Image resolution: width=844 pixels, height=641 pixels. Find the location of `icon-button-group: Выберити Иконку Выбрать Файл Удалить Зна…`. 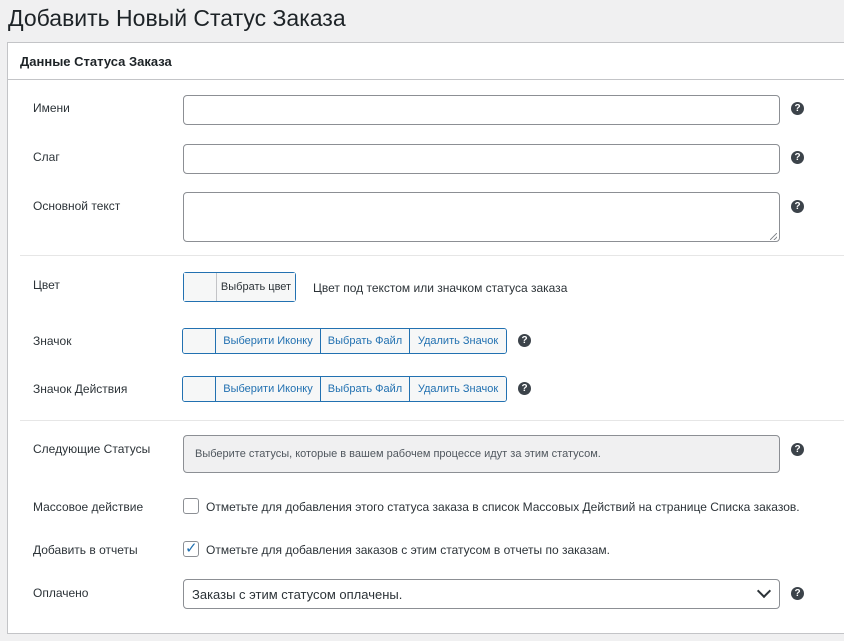

icon-button-group: Выберити Иконку Выбрать Файл Удалить Зна… is located at coordinates (344, 341).